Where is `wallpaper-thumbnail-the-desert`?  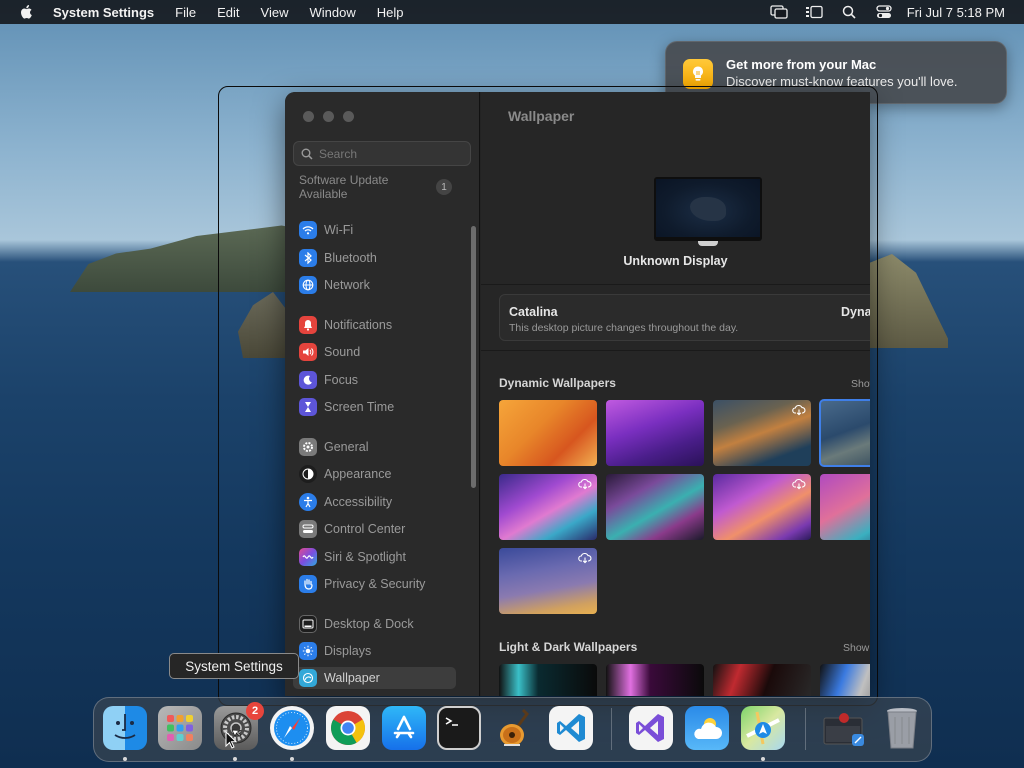
wallpaper-thumbnail-the-desert is located at coordinates (762, 507).